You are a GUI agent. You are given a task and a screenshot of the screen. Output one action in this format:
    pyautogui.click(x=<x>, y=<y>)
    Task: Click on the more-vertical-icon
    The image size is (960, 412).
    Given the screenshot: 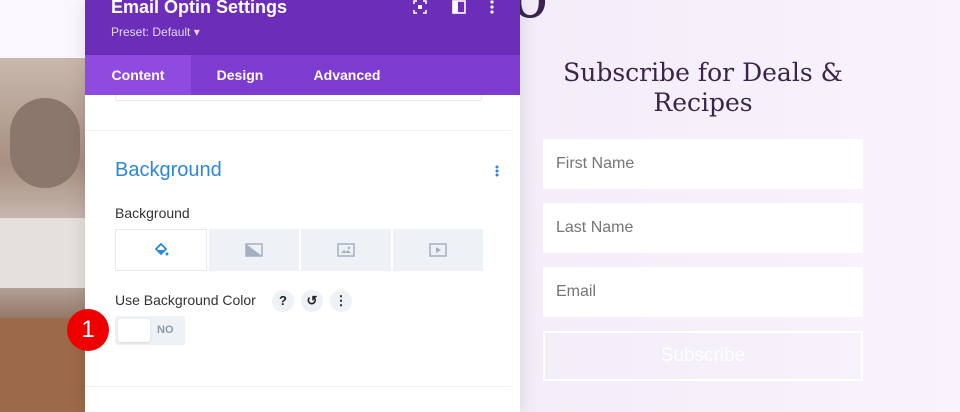 What is the action you would take?
    pyautogui.click(x=492, y=8)
    